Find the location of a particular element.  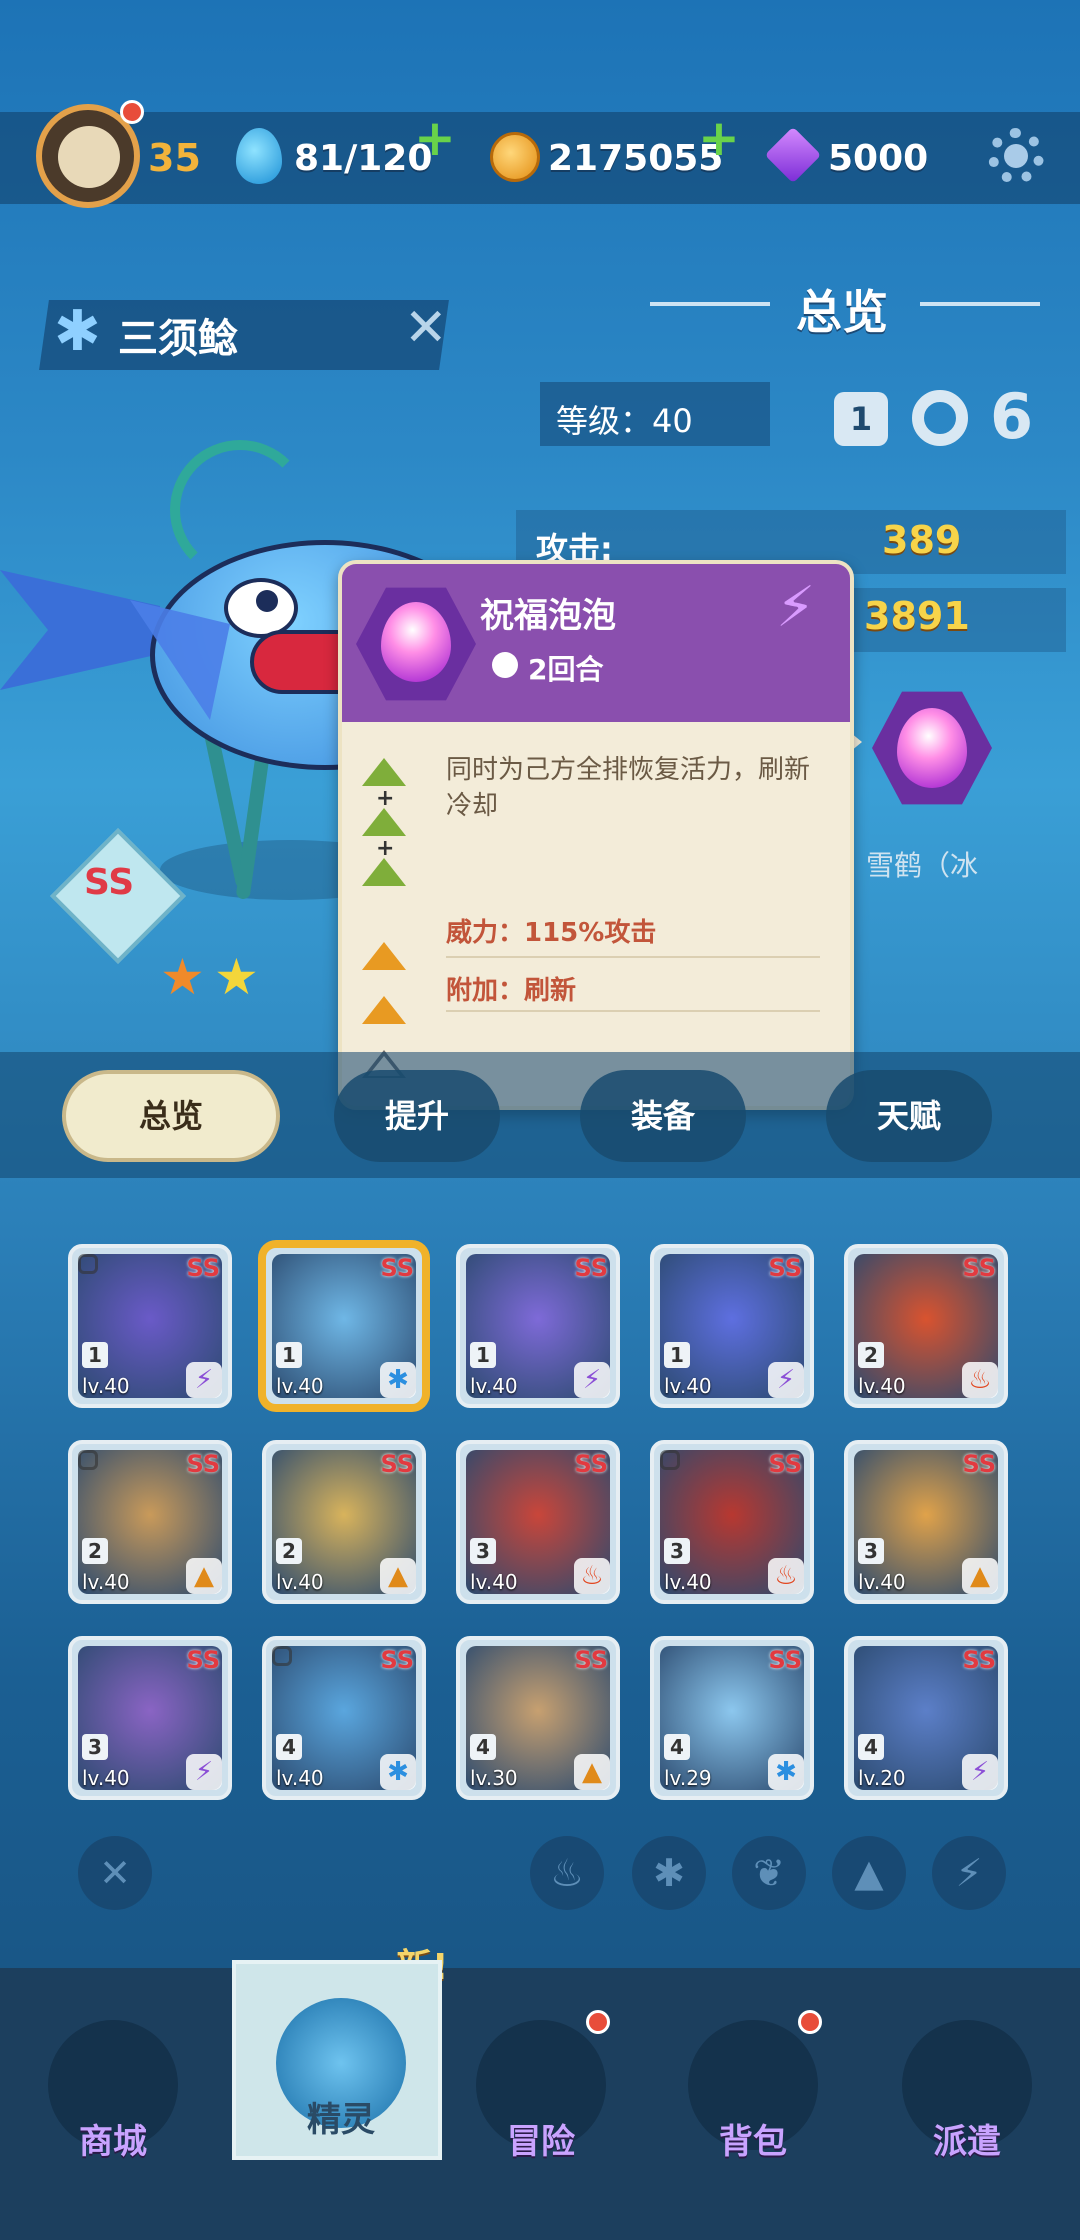

attack-value: 389 is located at coordinates (922, 540).